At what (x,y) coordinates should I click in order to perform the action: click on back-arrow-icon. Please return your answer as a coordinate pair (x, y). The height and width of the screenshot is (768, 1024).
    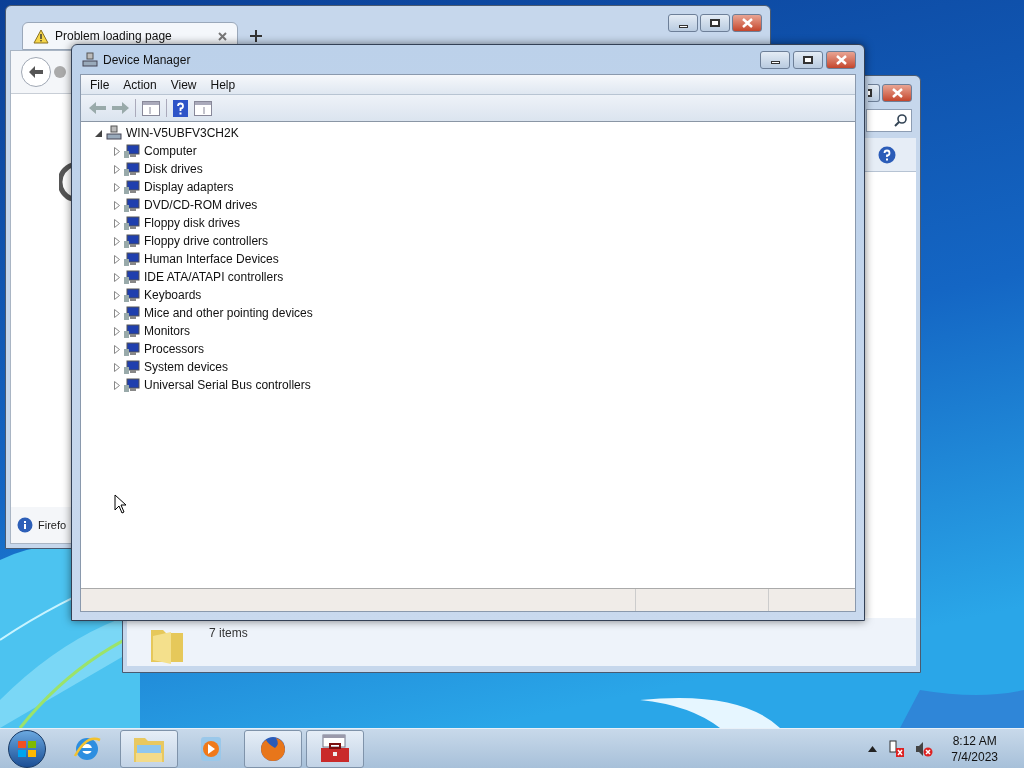
    Looking at the image, I should click on (36, 72).